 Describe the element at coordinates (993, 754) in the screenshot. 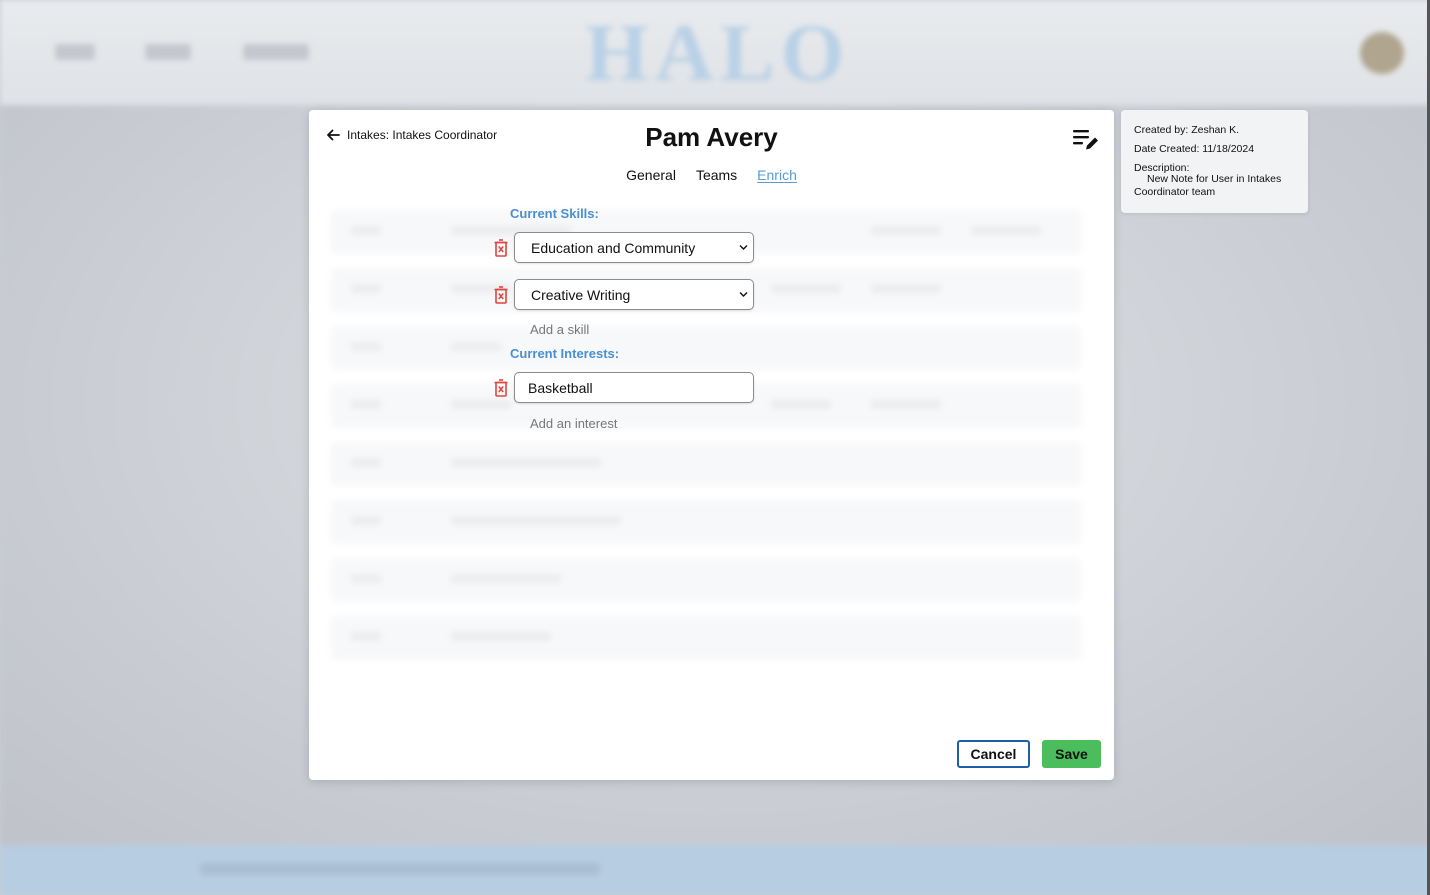

I see `cancel-button: Cancel` at that location.